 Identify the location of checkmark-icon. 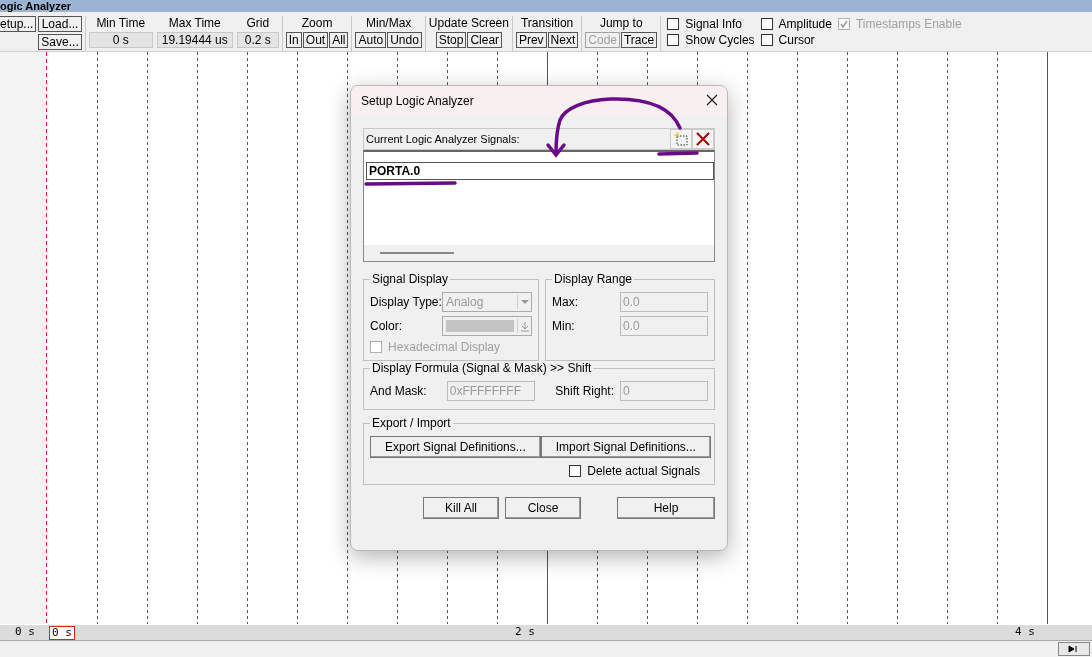
(843, 24).